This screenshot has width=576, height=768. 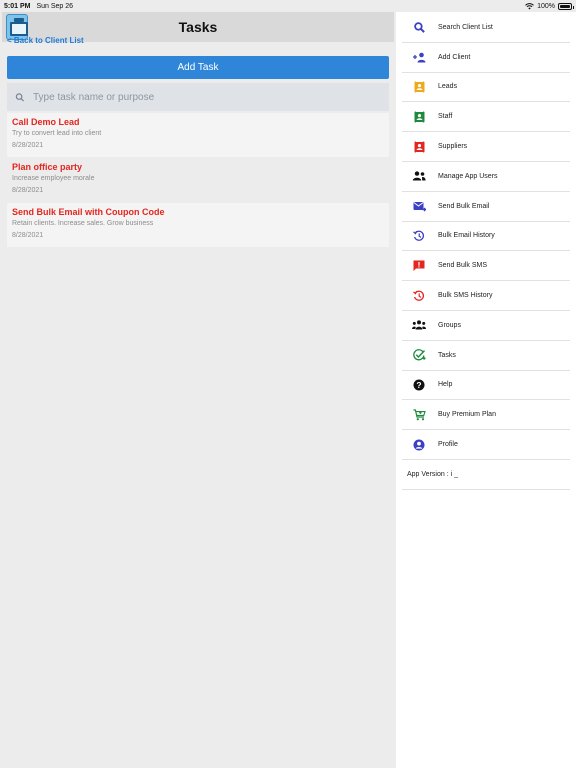 What do you see at coordinates (55, 6) in the screenshot?
I see `status-date: Sun Sep 26` at bounding box center [55, 6].